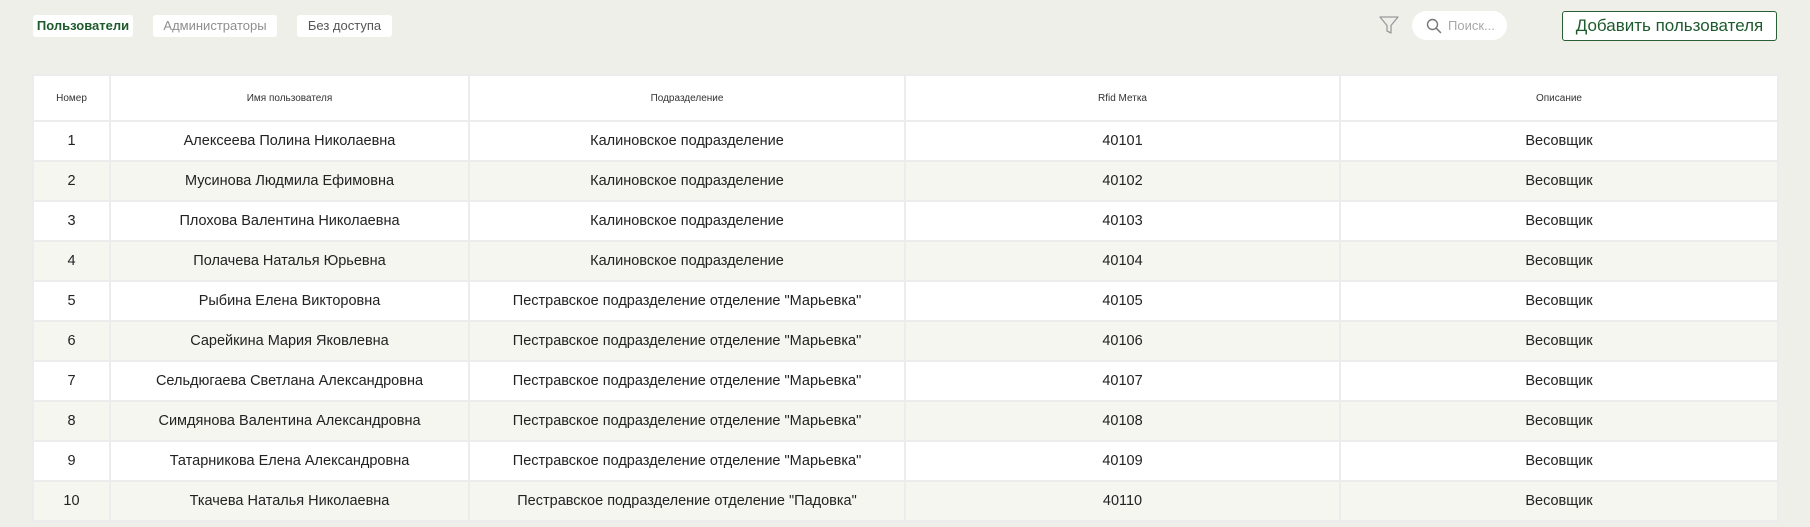 The image size is (1810, 527). Describe the element at coordinates (83, 26) in the screenshot. I see `tab-users: Пользователи` at that location.